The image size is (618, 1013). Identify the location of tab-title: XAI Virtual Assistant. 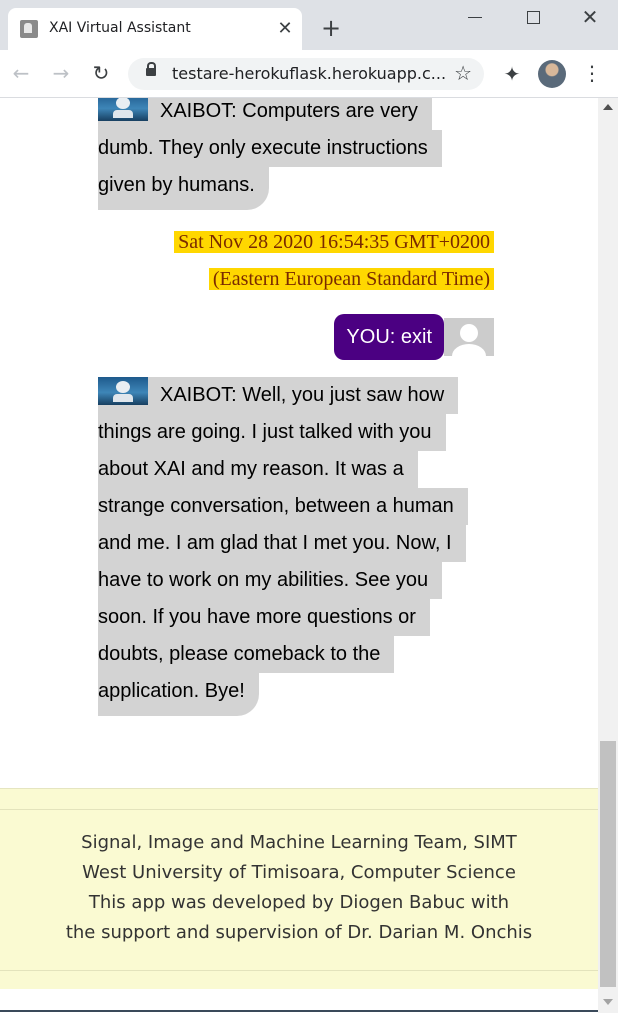
(120, 28).